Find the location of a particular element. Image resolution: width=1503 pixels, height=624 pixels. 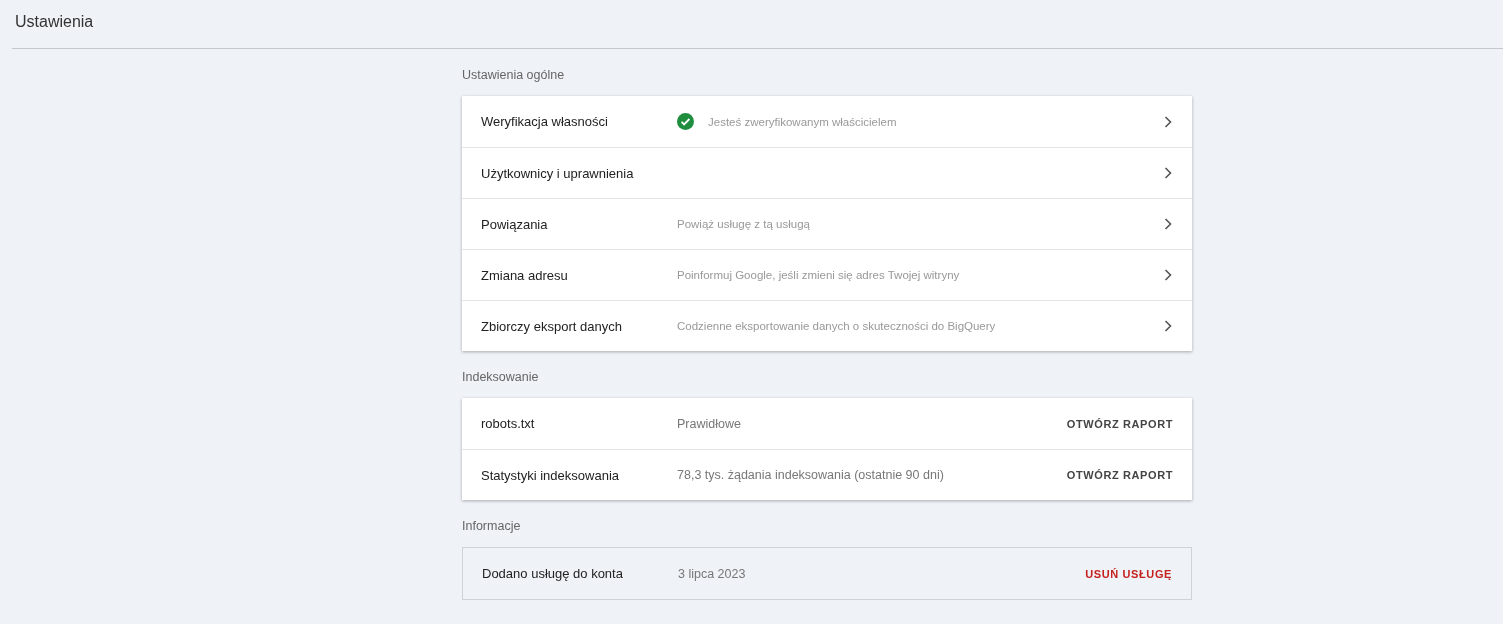

row-label: Zbiorczy eksport danych is located at coordinates (552, 326).